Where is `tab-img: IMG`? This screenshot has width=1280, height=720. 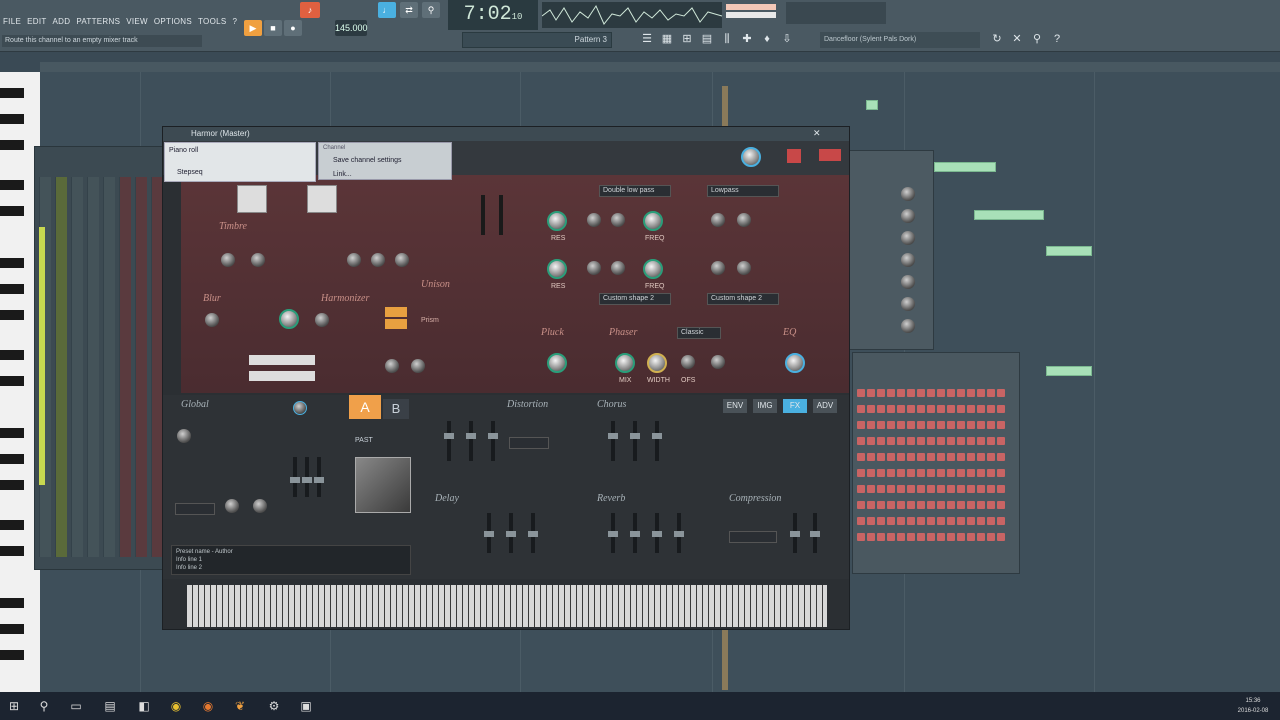
tab-img: IMG is located at coordinates (765, 406).